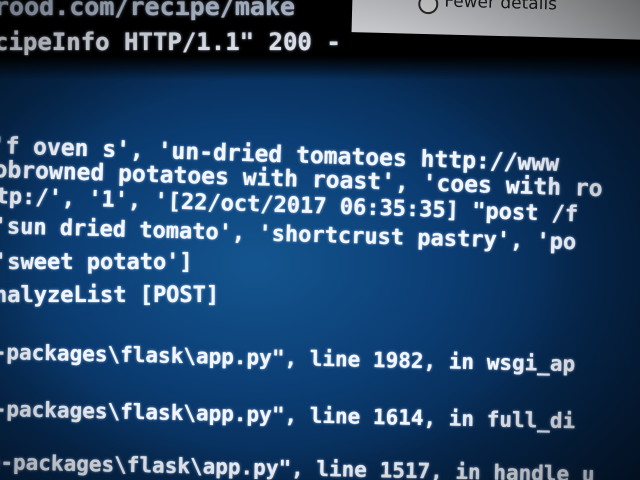 This screenshot has height=480, width=640. Describe the element at coordinates (428, 7) in the screenshot. I see `radio-icon` at that location.